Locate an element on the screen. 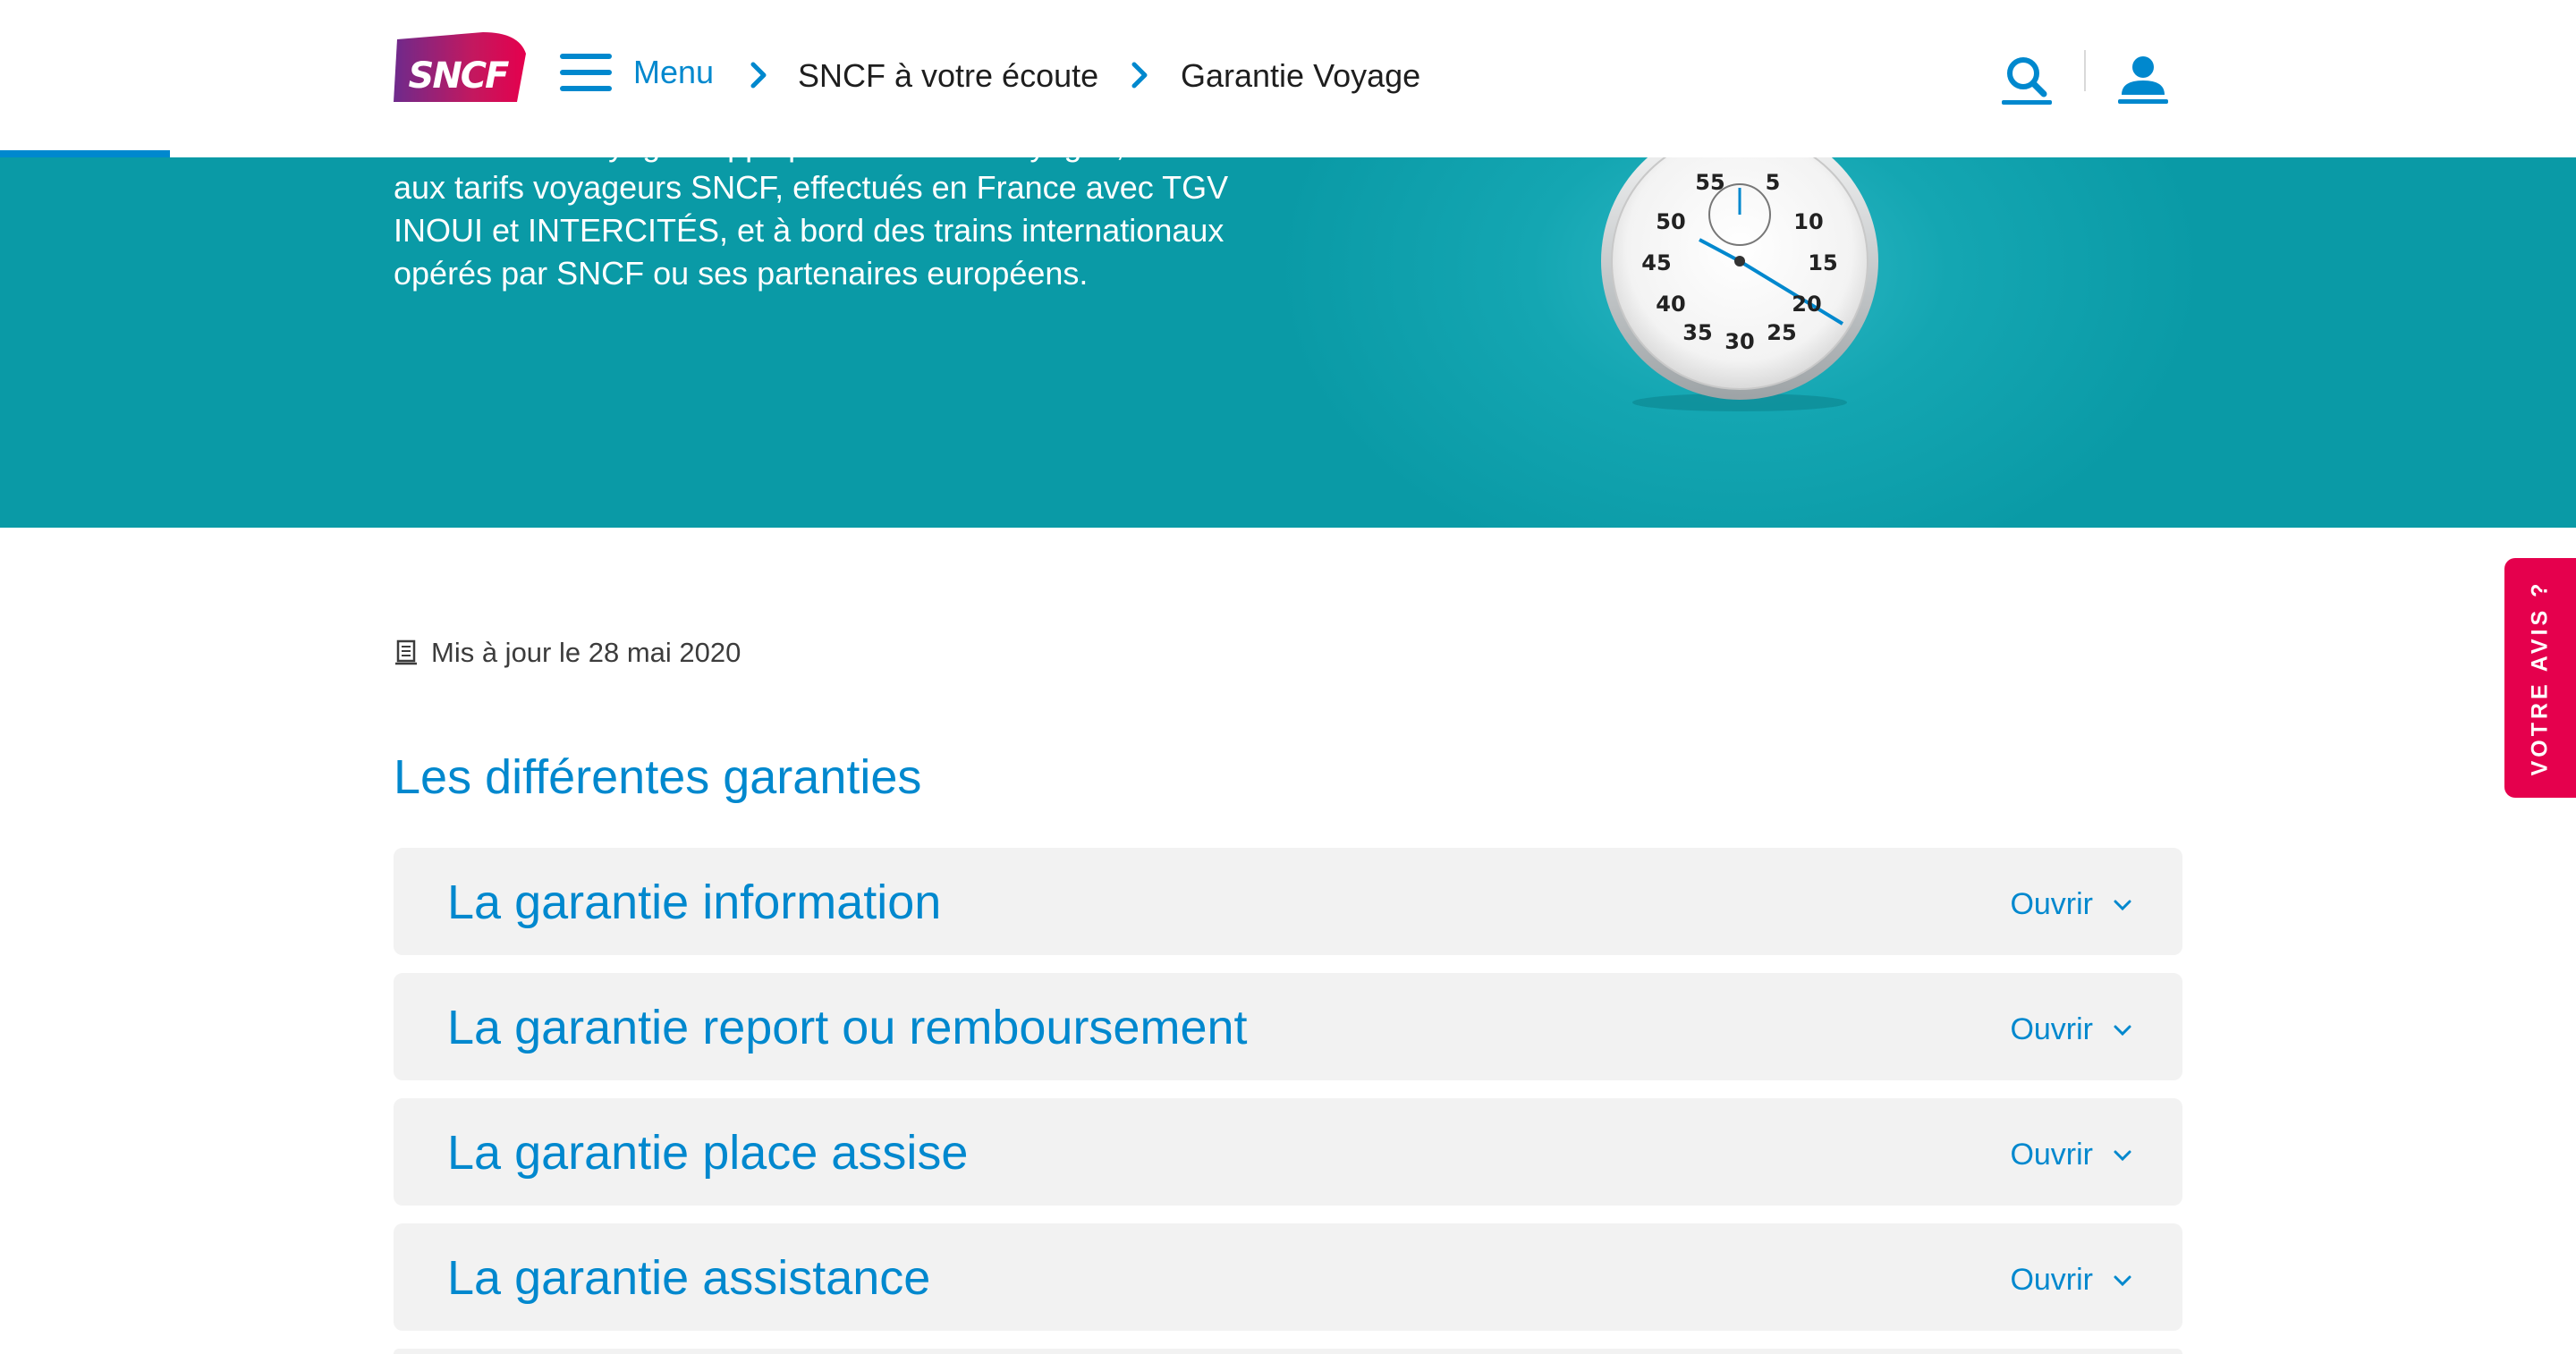 The width and height of the screenshot is (2576, 1354). hamburger-icon is located at coordinates (586, 72).